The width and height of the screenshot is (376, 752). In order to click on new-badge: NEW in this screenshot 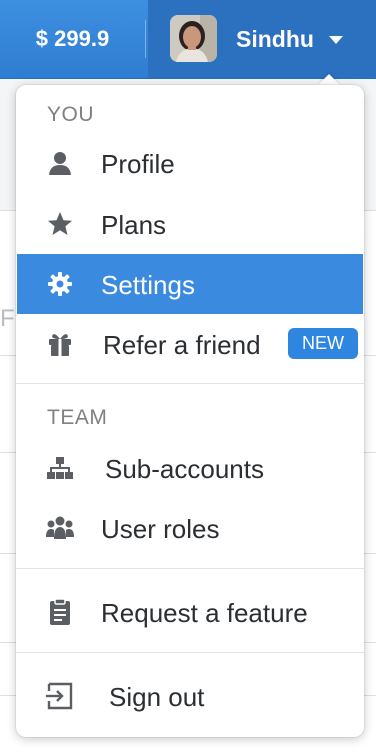, I will do `click(323, 343)`.